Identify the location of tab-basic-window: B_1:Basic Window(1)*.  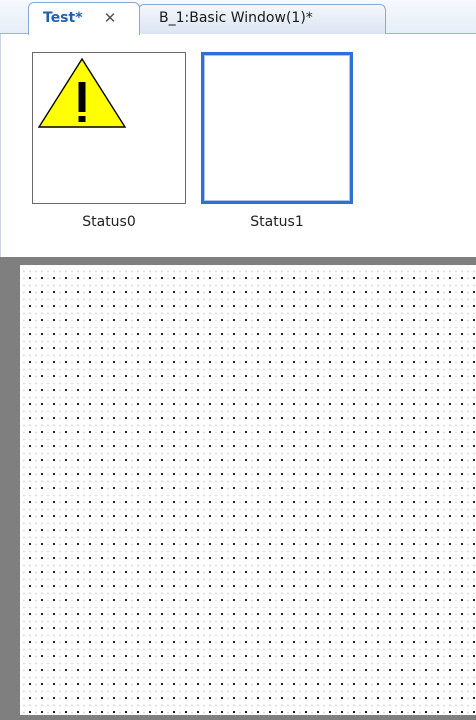
(262, 19).